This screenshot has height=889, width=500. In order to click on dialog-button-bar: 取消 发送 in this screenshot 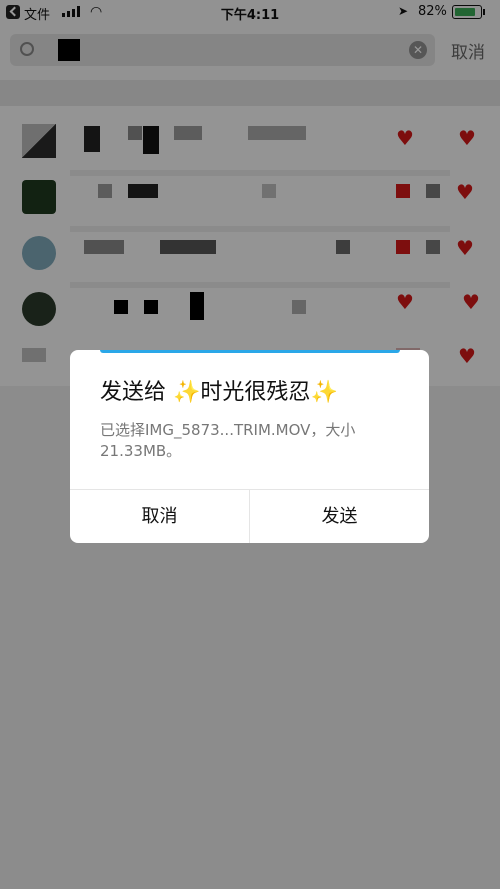, I will do `click(249, 516)`.